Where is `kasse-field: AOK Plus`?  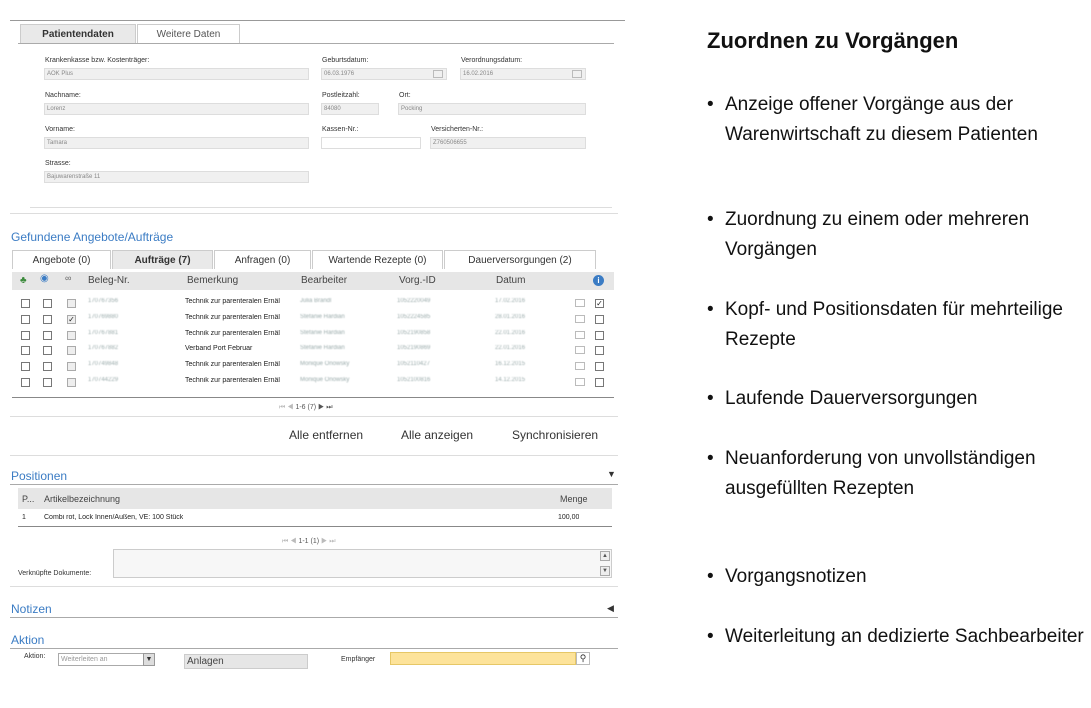
kasse-field: AOK Plus is located at coordinates (176, 74).